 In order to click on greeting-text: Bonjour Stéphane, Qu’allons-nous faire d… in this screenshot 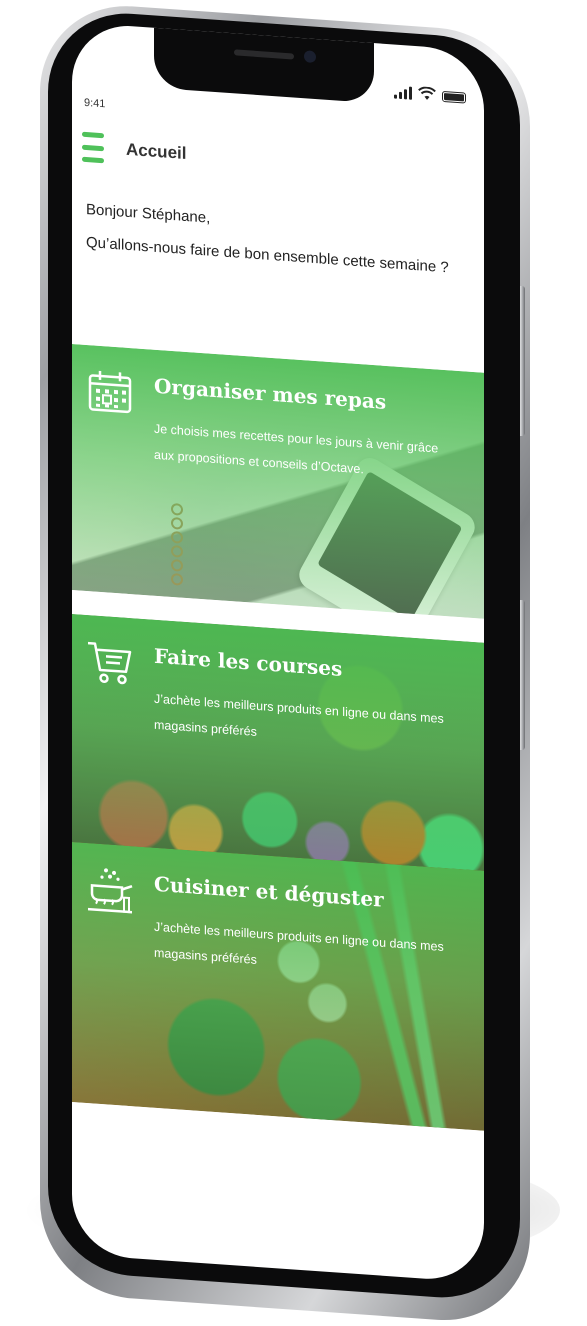, I will do `click(276, 239)`.